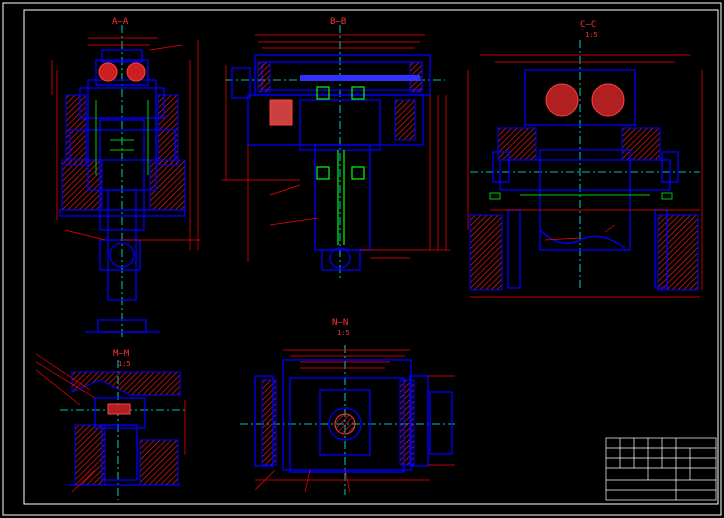 The width and height of the screenshot is (724, 518). Describe the element at coordinates (591, 35) in the screenshot. I see `view-cc-scale: 1:5` at that location.